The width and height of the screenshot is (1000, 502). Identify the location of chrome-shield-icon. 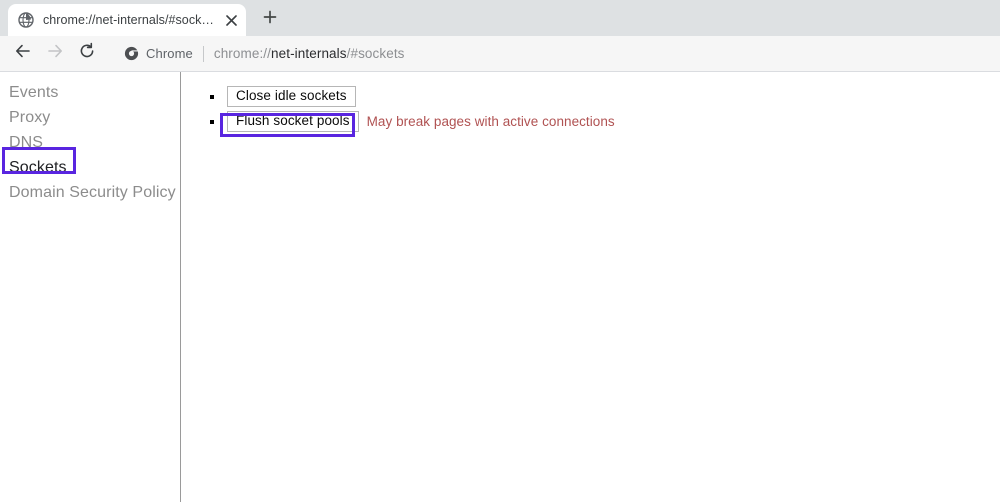
(131, 53).